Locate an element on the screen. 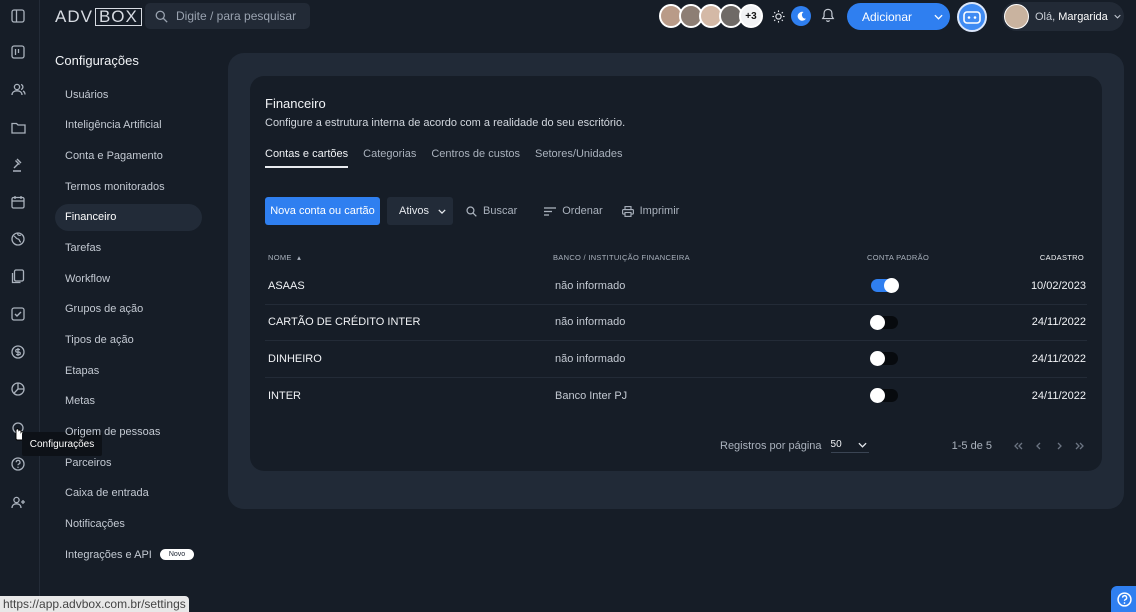 This screenshot has width=1136, height=612. kanban-icon is located at coordinates (18, 52).